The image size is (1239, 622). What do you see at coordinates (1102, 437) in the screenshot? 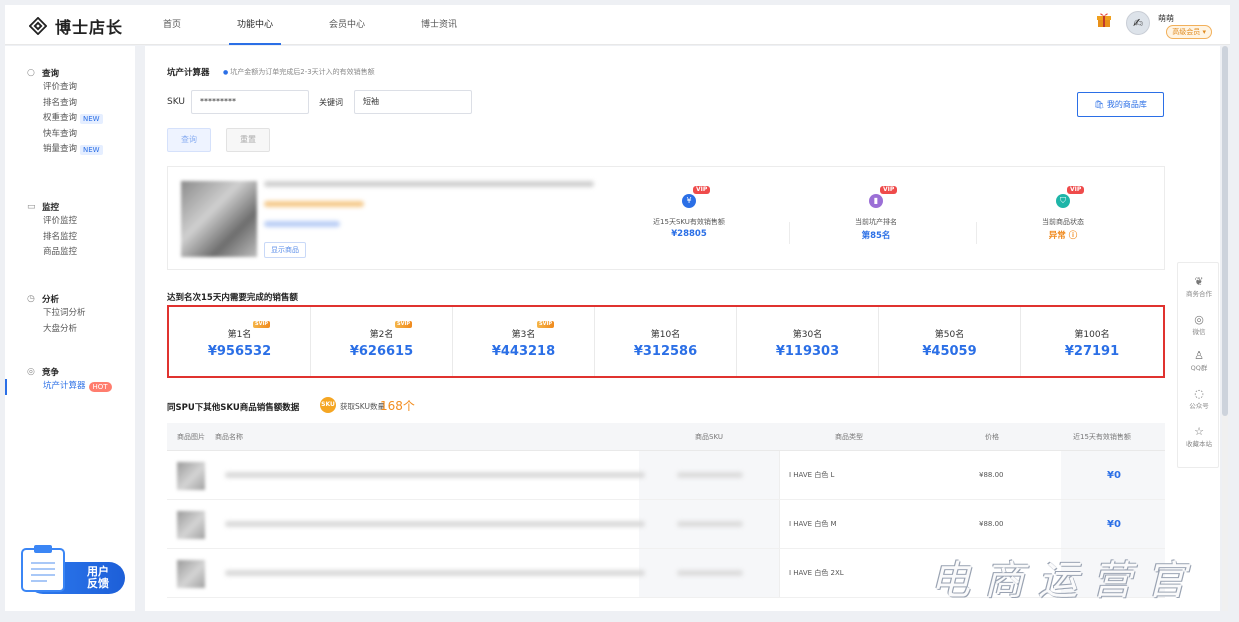
I see `col-header-sales: 近15天有效销售额` at bounding box center [1102, 437].